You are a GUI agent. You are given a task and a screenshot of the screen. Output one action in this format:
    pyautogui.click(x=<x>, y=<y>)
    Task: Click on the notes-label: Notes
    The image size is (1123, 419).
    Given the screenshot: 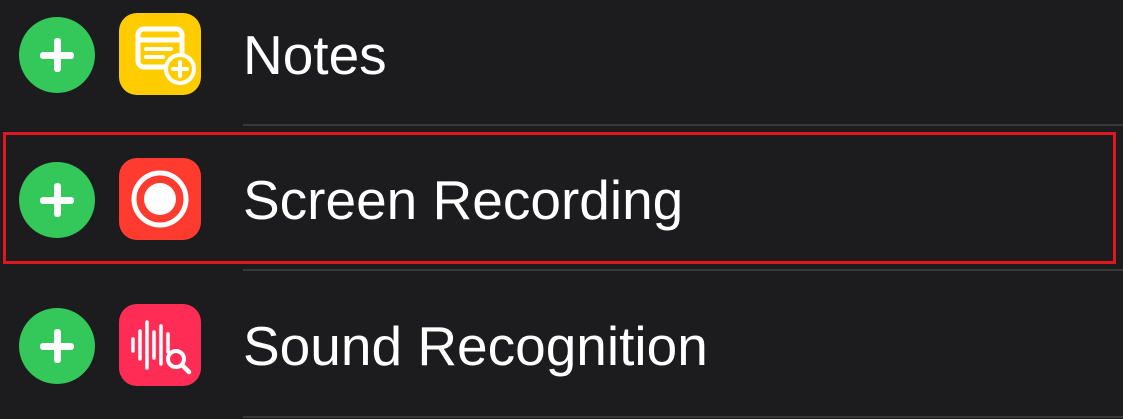 What is the action you would take?
    pyautogui.click(x=315, y=55)
    